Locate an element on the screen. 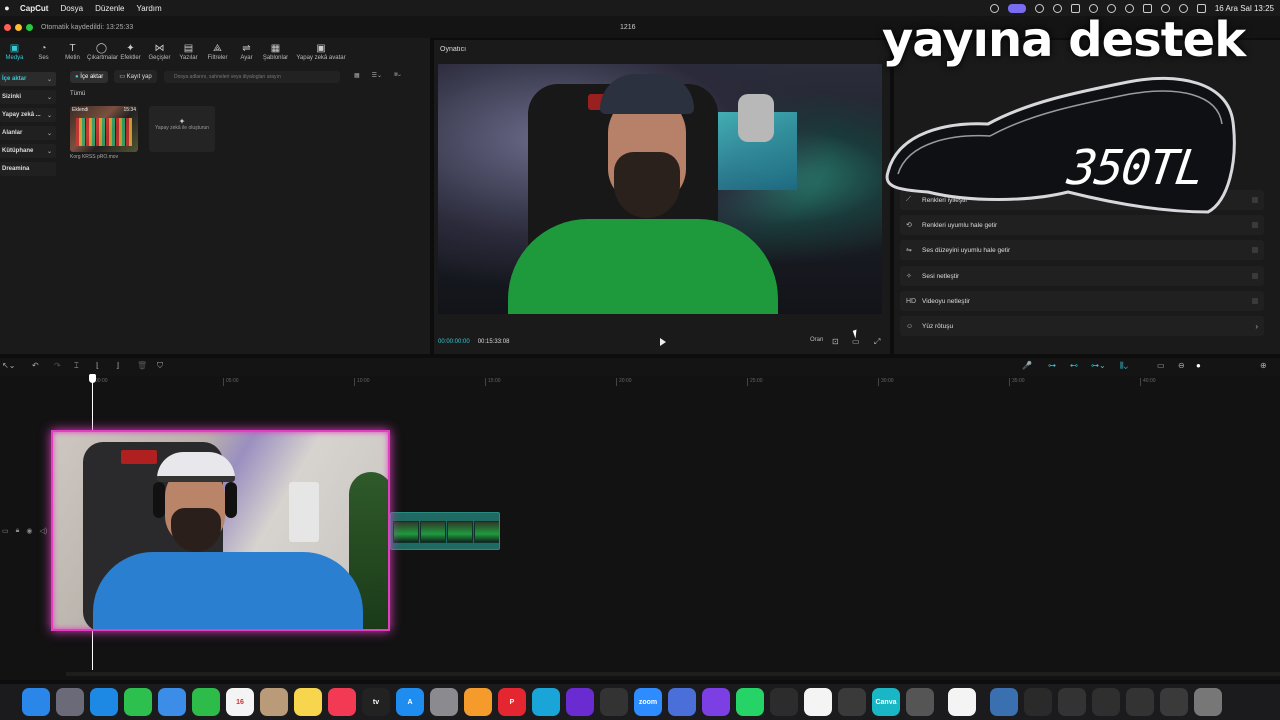 This screenshot has width=1280, height=720. redo-icon: ↷ is located at coordinates (57, 365).